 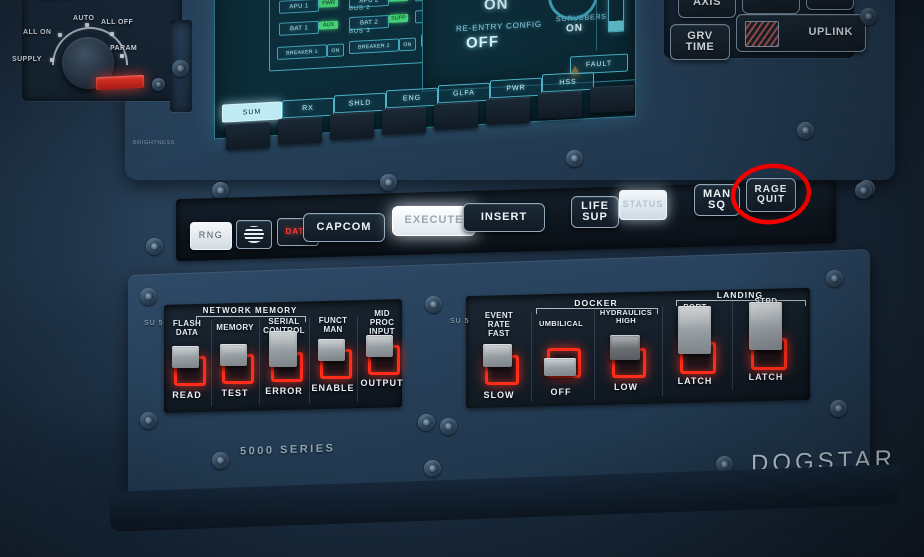 What do you see at coordinates (561, 392) in the screenshot?
I see `umbilical-bottom-label: OFF` at bounding box center [561, 392].